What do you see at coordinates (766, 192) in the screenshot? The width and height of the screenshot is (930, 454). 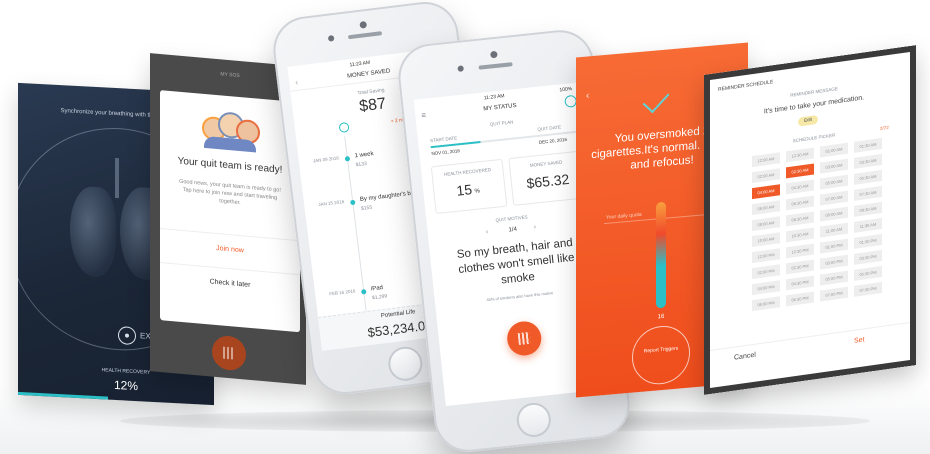 I see `time-slot: 04:00 AM` at bounding box center [766, 192].